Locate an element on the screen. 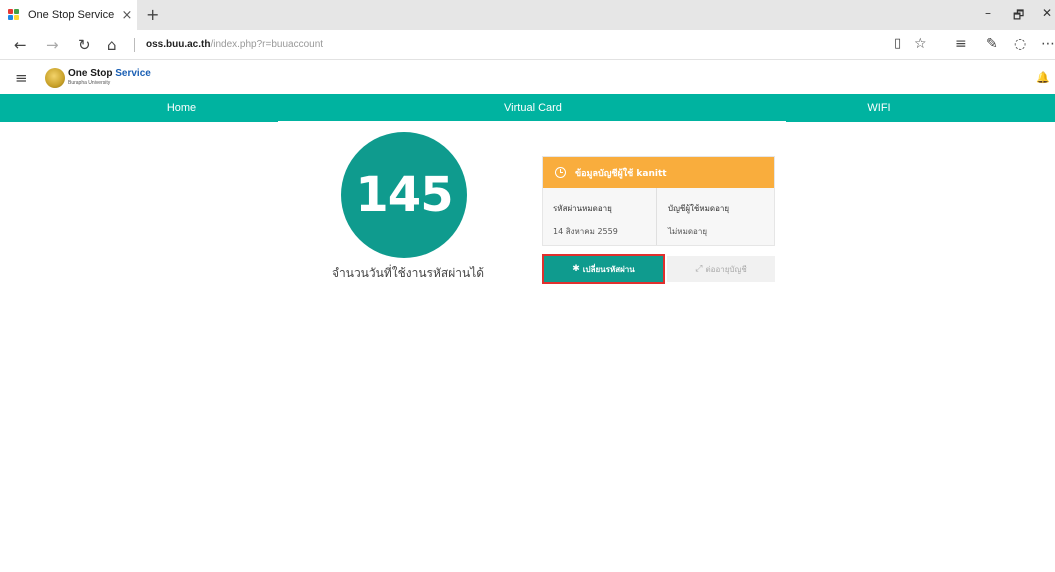  more-icon: ⋯ is located at coordinates (1048, 44).